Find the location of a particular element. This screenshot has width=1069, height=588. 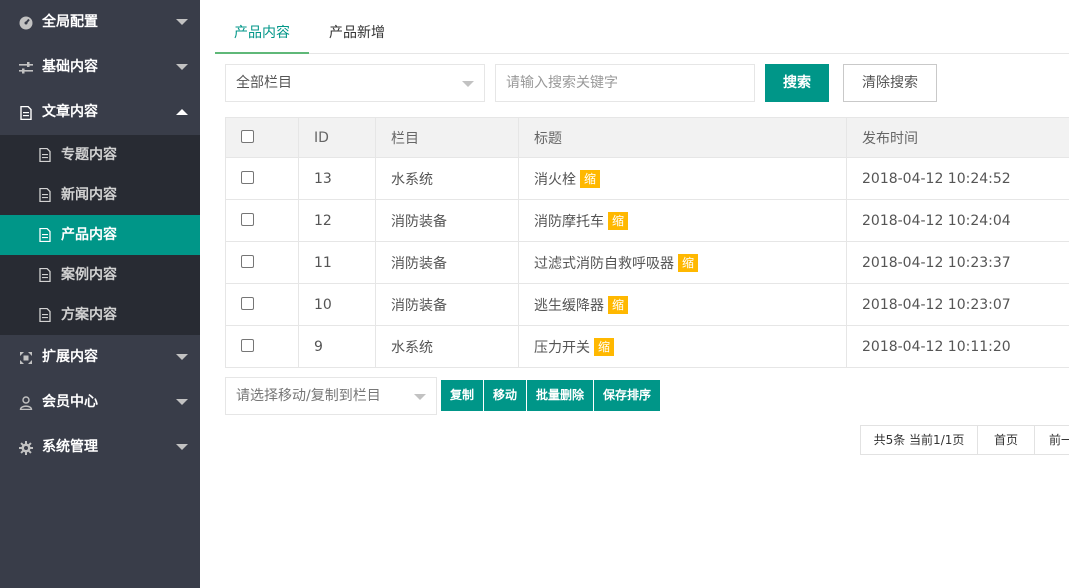

row-id: 9 is located at coordinates (337, 346).